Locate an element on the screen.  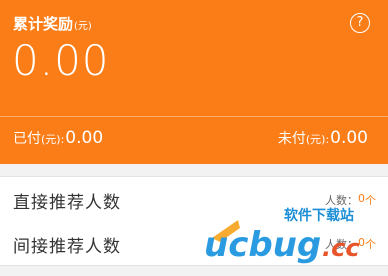
total-reward-amount: 0.00 is located at coordinates (61, 60).